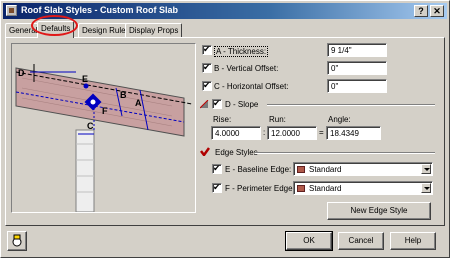  I want to click on baseline-edge-checkbox, so click(217, 168).